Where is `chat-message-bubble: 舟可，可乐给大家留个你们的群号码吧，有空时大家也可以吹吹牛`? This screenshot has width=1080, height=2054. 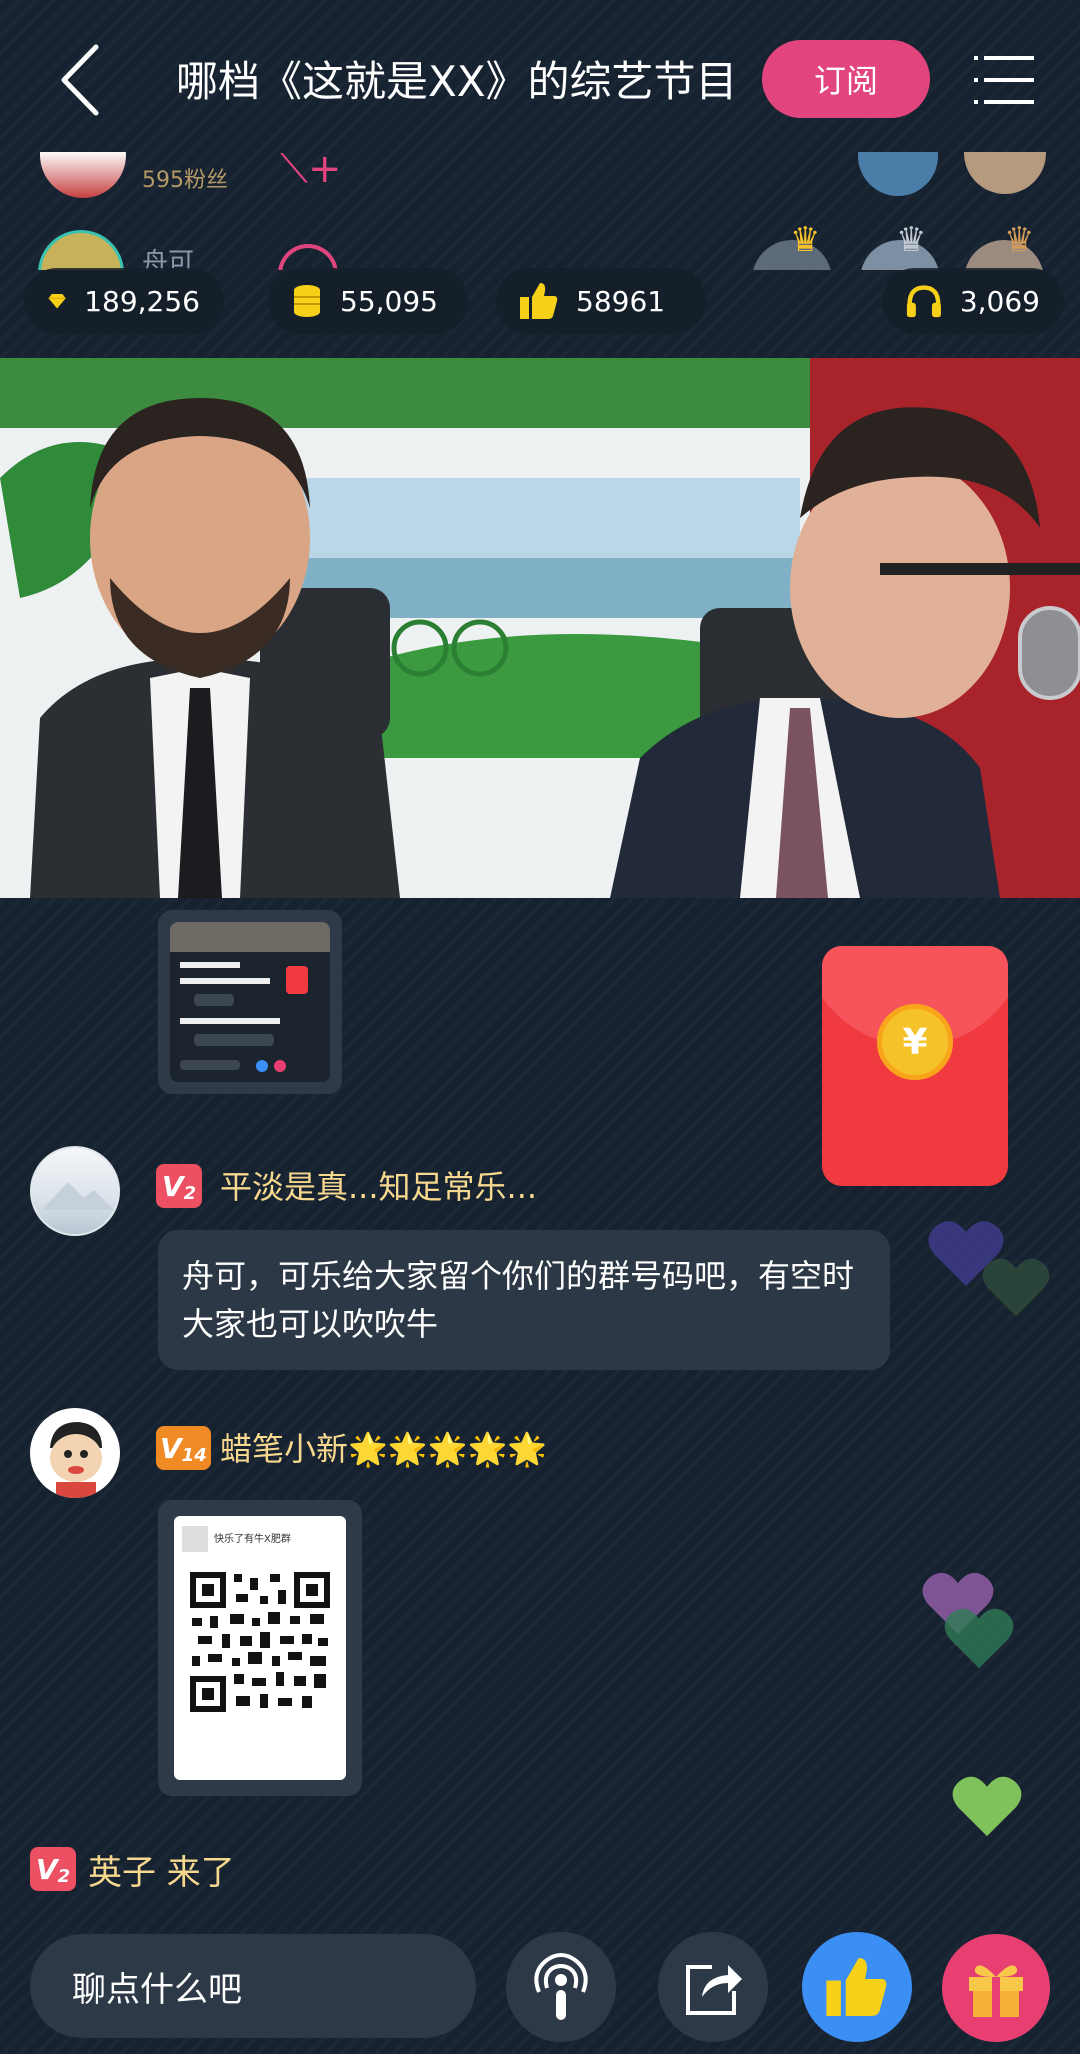 chat-message-bubble: 舟可，可乐给大家留个你们的群号码吧，有空时大家也可以吹吹牛 is located at coordinates (524, 1300).